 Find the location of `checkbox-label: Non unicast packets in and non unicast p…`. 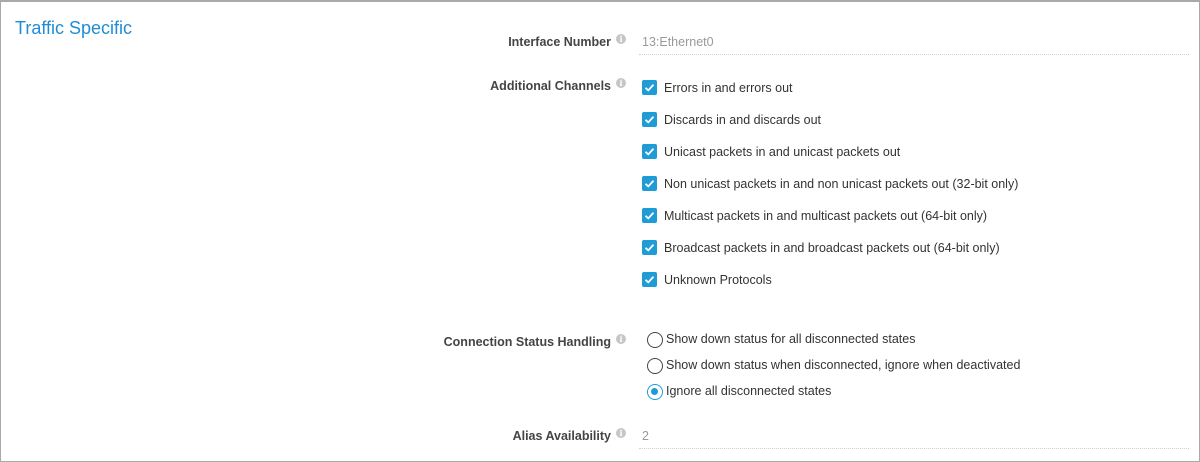

checkbox-label: Non unicast packets in and non unicast p… is located at coordinates (841, 184).